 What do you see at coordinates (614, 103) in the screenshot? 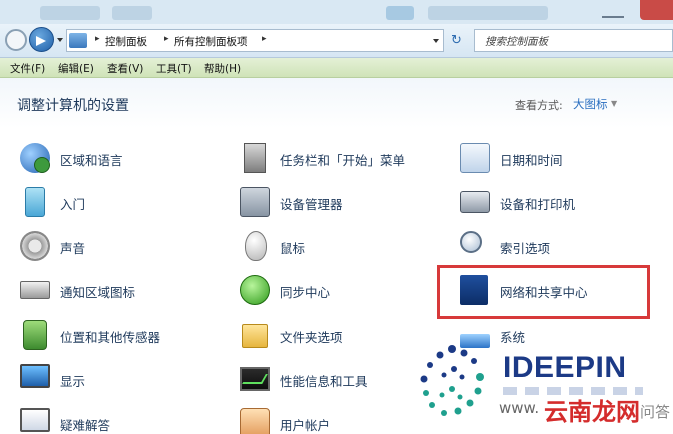
I see `chevron-down-icon: ▼` at bounding box center [614, 103].